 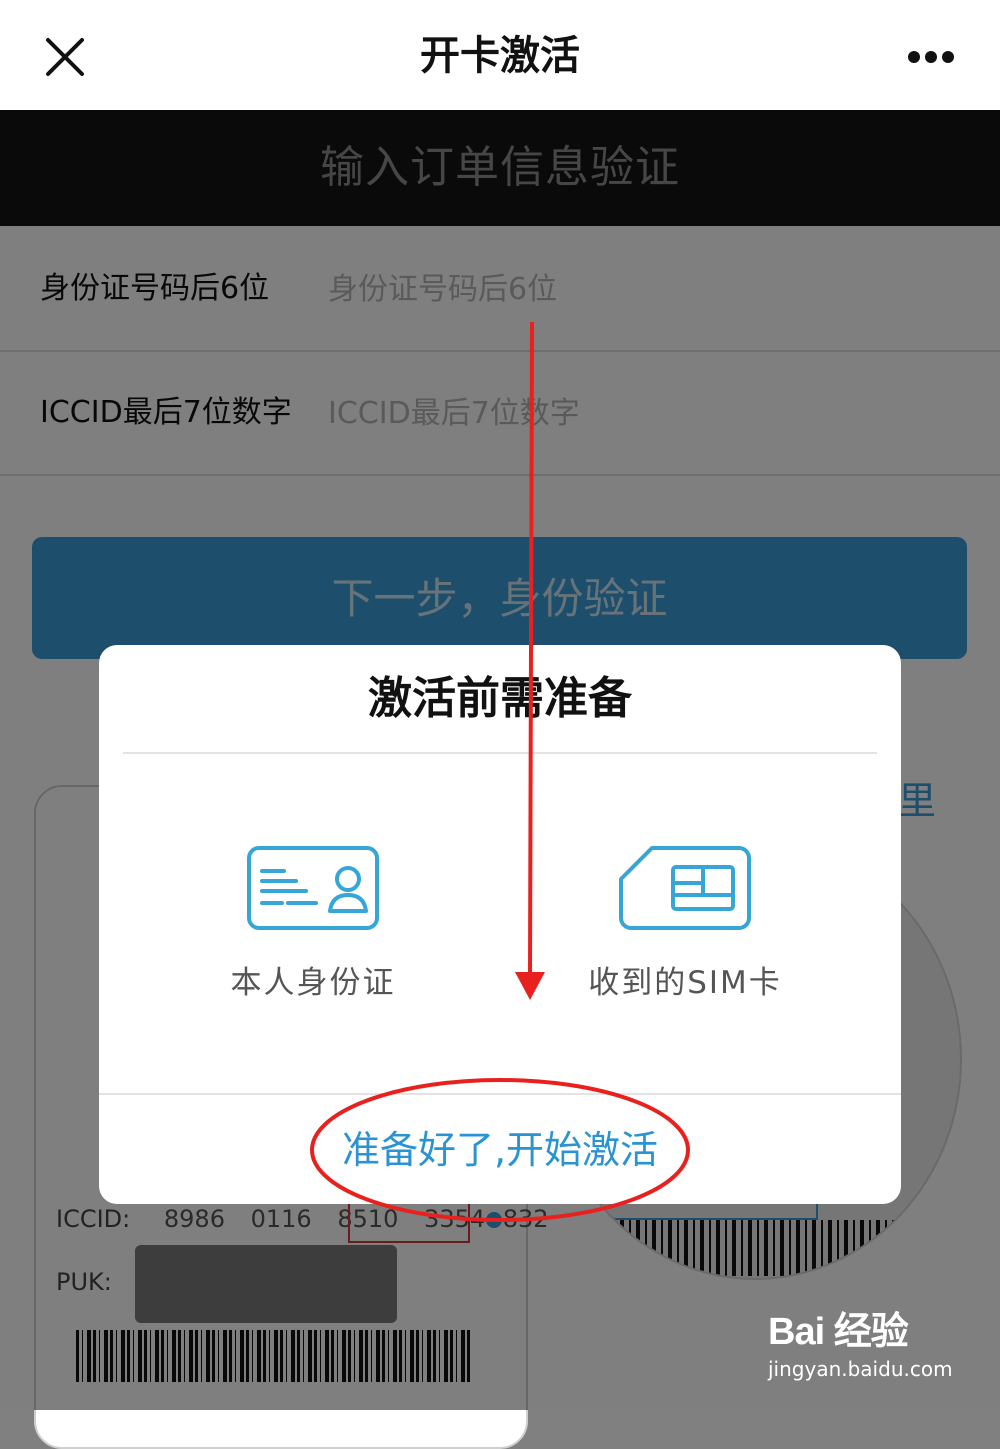 I want to click on requirement-id-card: 本人身份证, so click(x=313, y=923).